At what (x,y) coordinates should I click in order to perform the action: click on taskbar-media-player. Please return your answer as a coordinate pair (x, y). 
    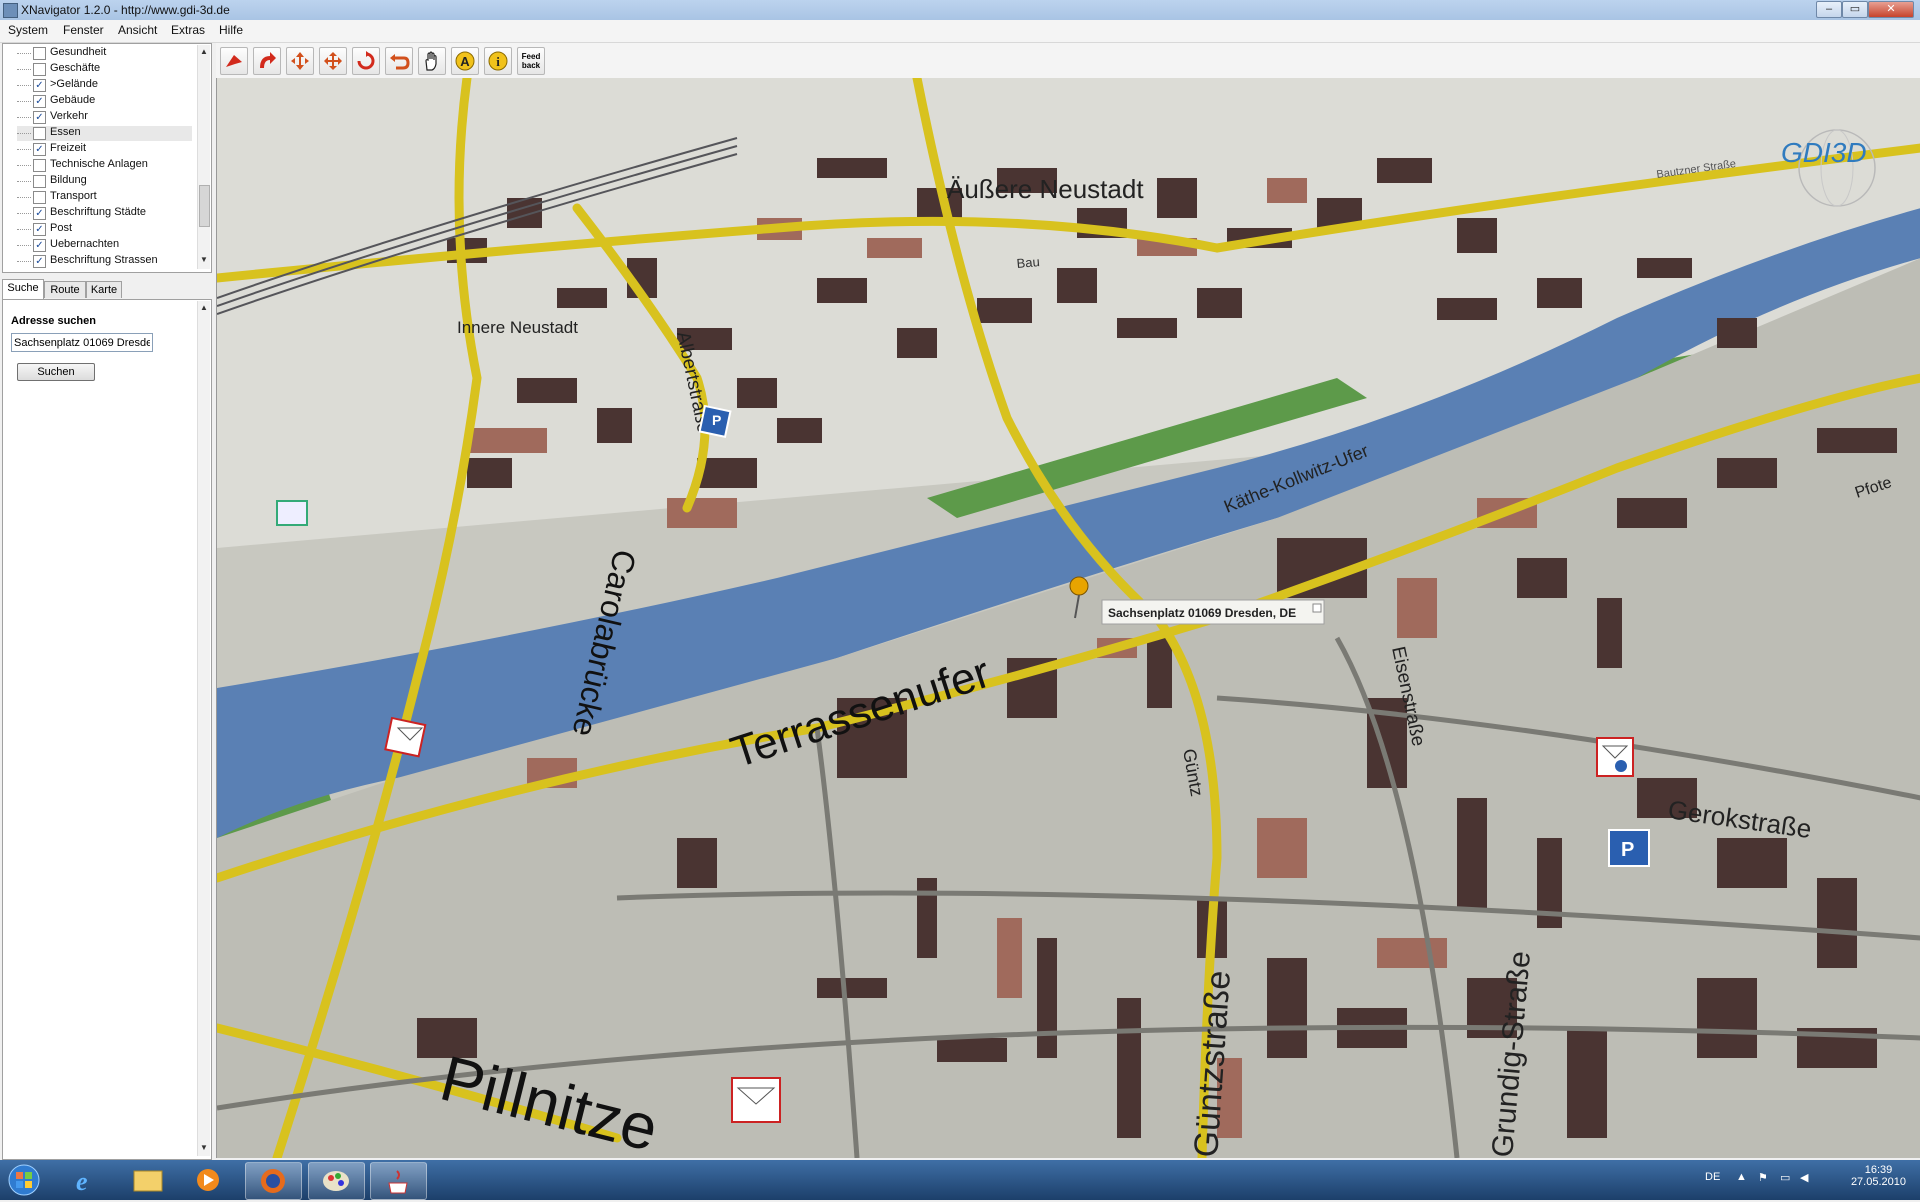
    Looking at the image, I should click on (207, 1180).